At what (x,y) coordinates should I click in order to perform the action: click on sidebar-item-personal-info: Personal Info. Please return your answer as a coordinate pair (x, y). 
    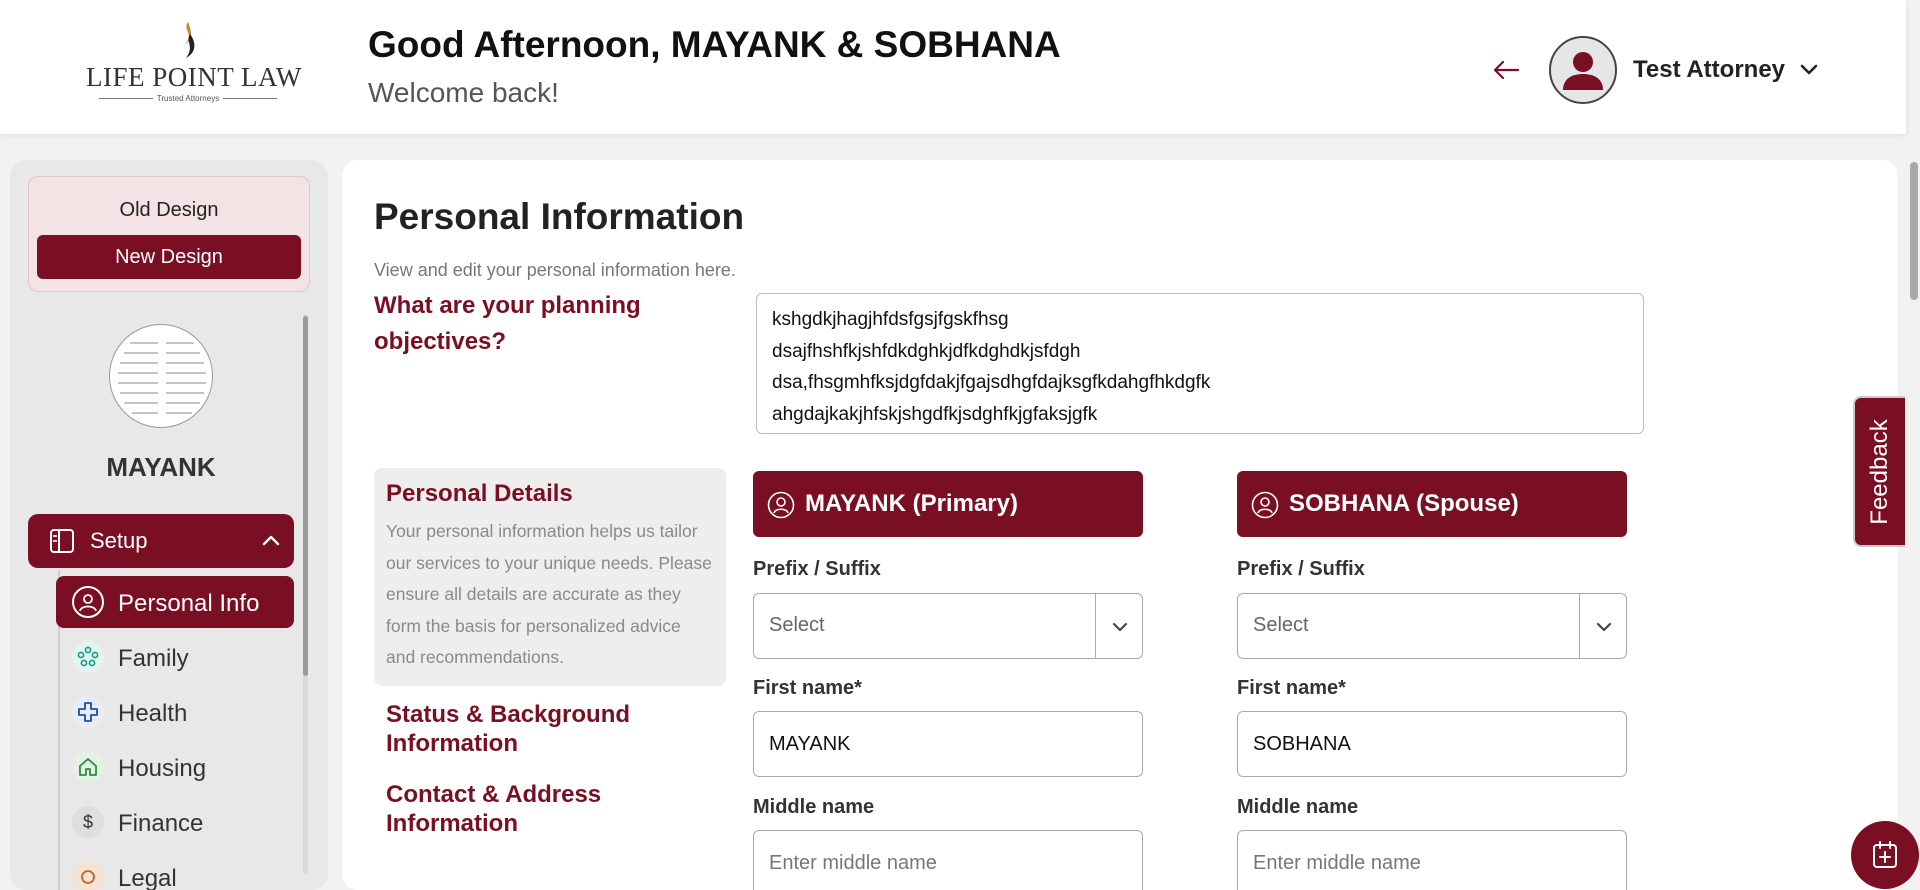
    Looking at the image, I should click on (175, 602).